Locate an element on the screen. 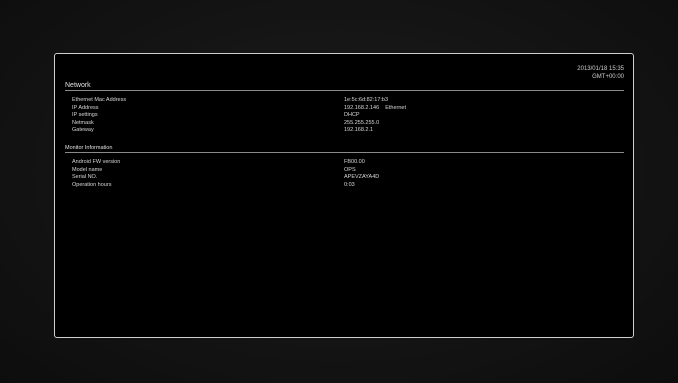 This screenshot has width=678, height=383. monitor-section-title: Monitor Information is located at coordinates (89, 148).